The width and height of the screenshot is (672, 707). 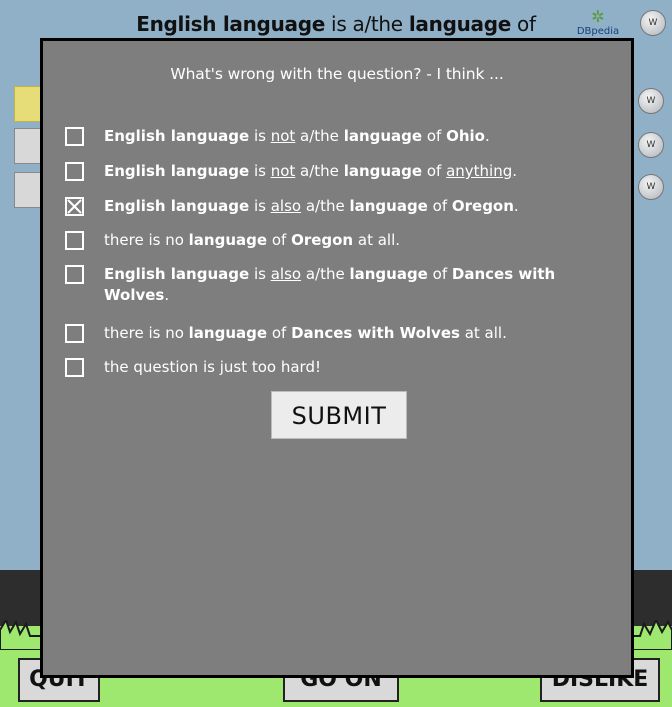 What do you see at coordinates (465, 136) in the screenshot?
I see `option-text-segment: Ohio` at bounding box center [465, 136].